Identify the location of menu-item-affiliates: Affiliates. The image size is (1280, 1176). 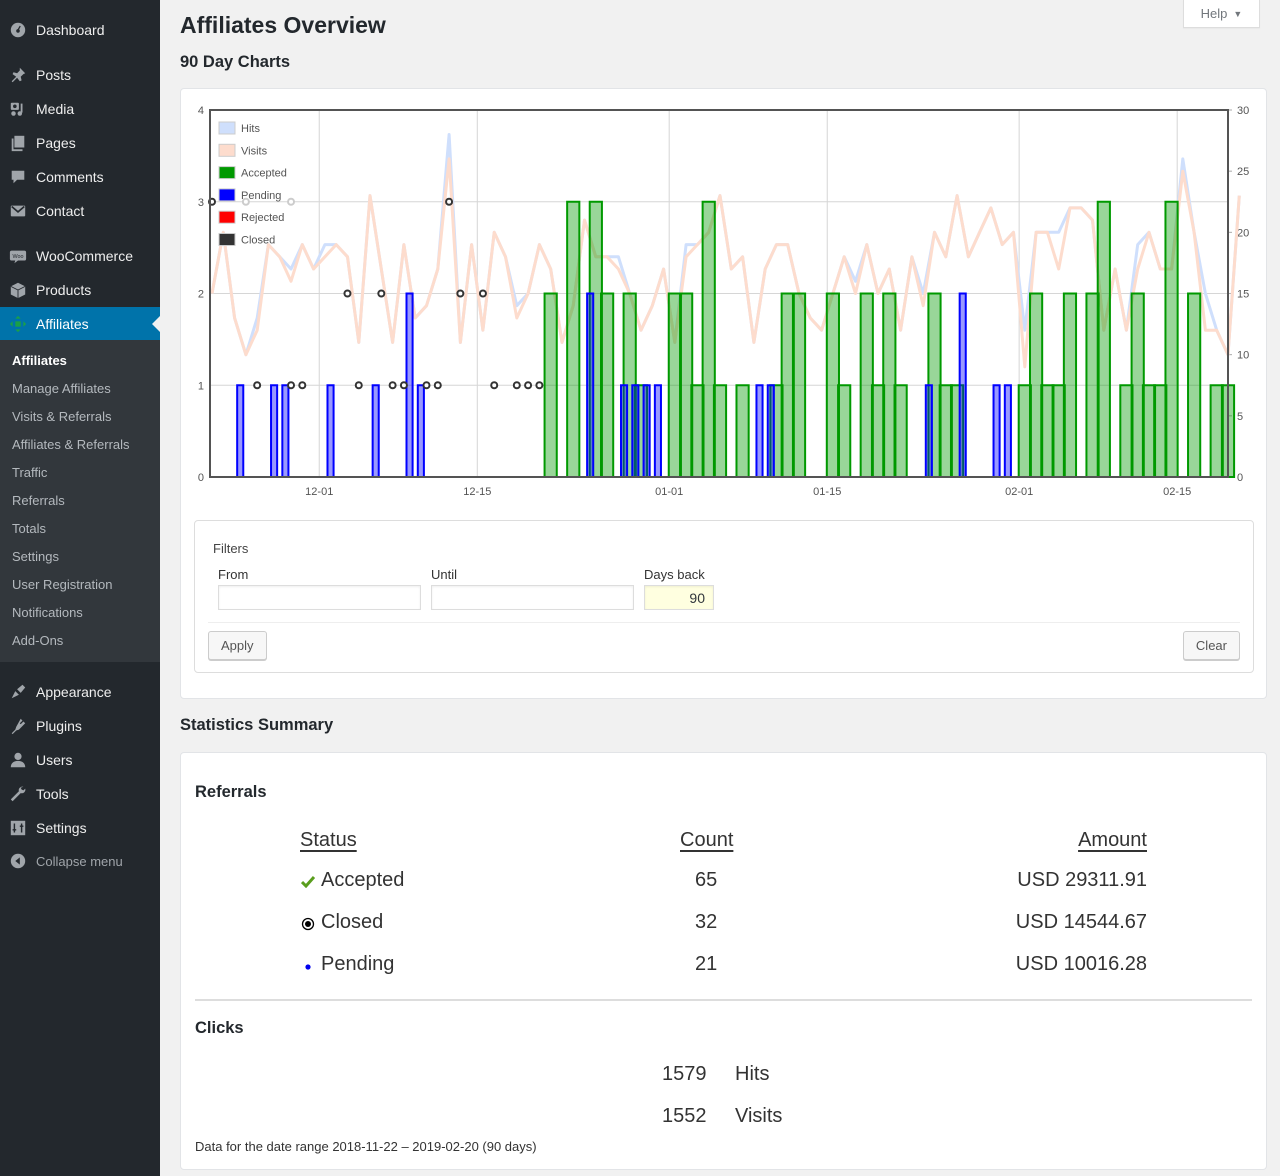
(80, 324).